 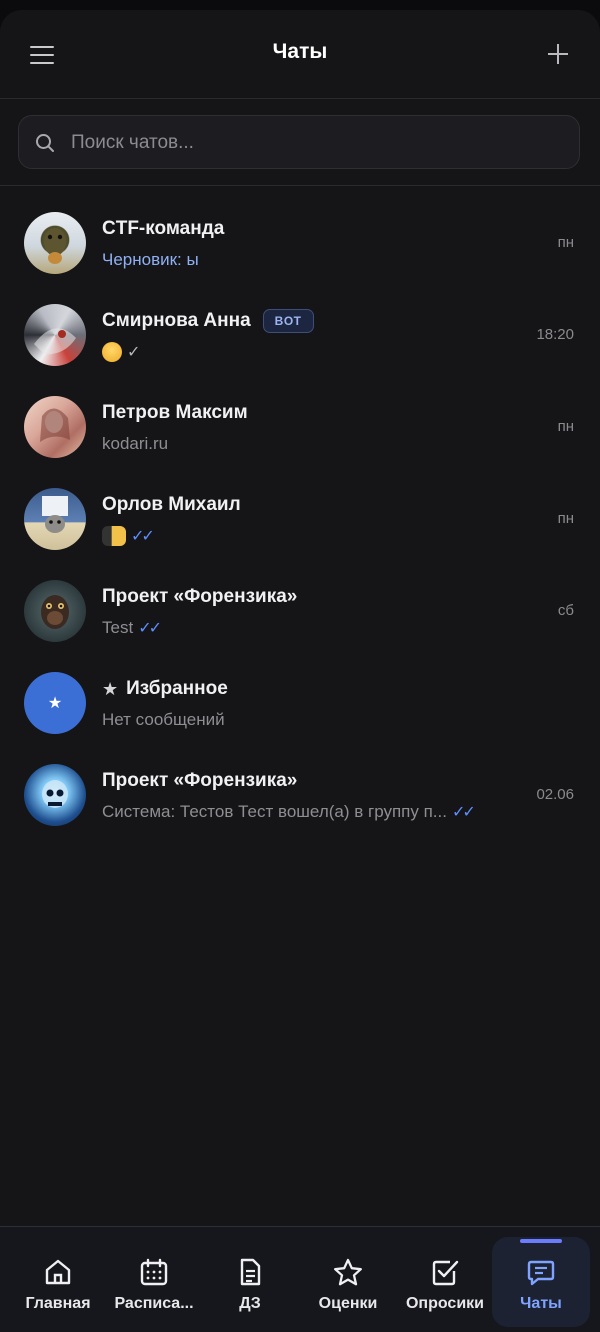 What do you see at coordinates (558, 54) in the screenshot?
I see `new-chat-plus-icon` at bounding box center [558, 54].